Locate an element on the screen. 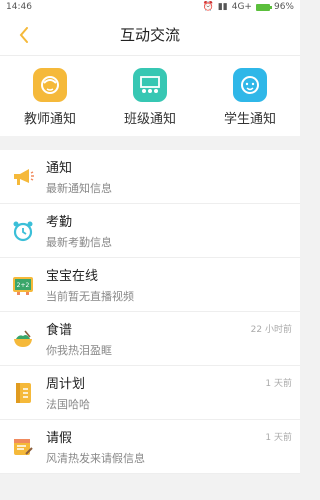  status-indicators: ⏰ ▮▮ 4G+ 96% is located at coordinates (248, 7).